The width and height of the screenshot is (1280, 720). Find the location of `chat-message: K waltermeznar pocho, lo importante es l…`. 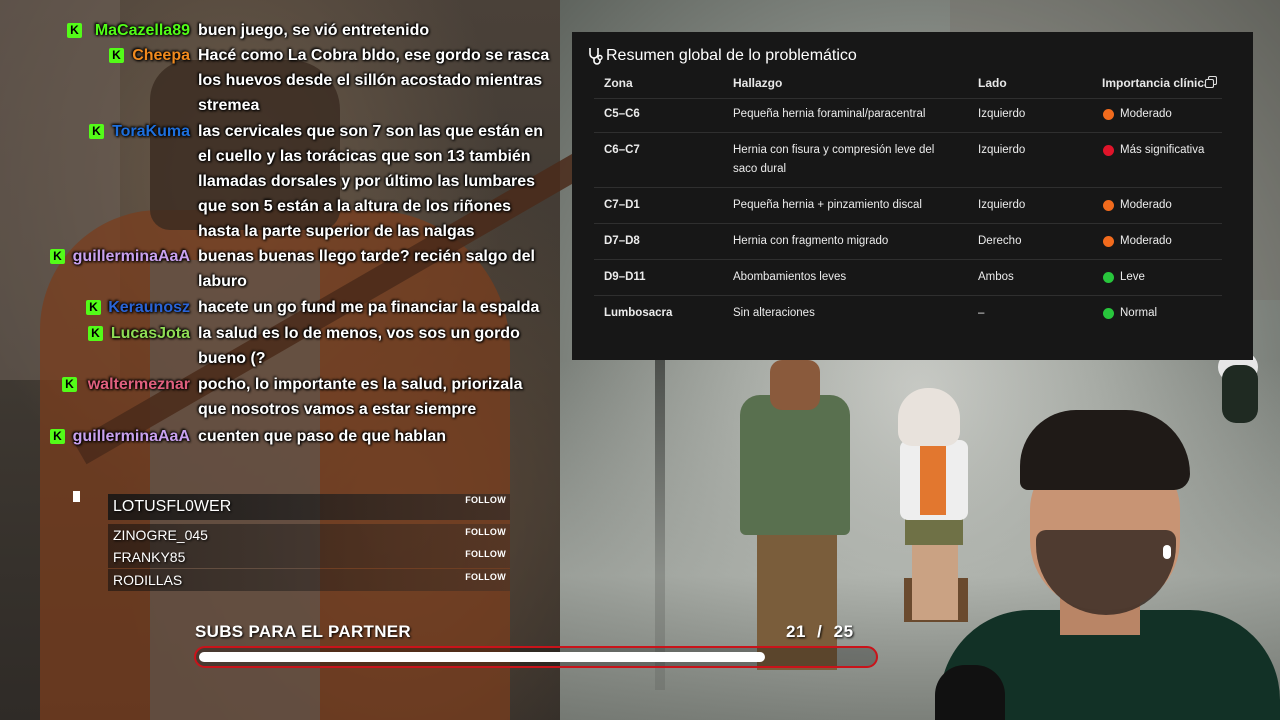

chat-message: K waltermeznar pocho, lo importante es l… is located at coordinates (280, 397).